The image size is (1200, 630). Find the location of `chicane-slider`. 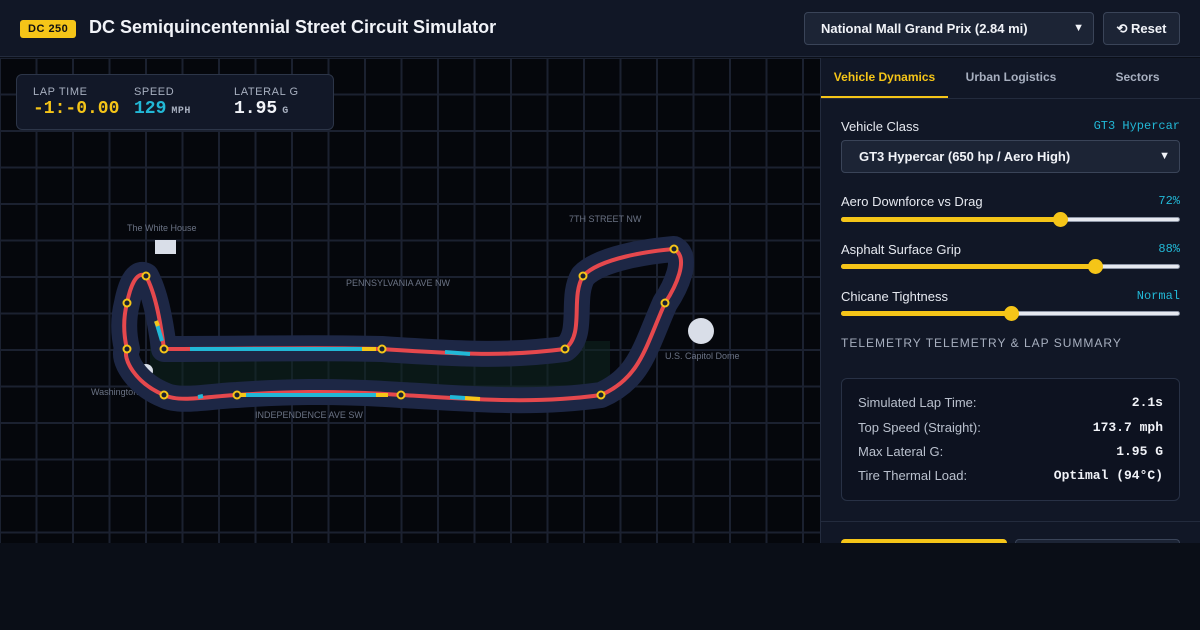

chicane-slider is located at coordinates (1010, 313).